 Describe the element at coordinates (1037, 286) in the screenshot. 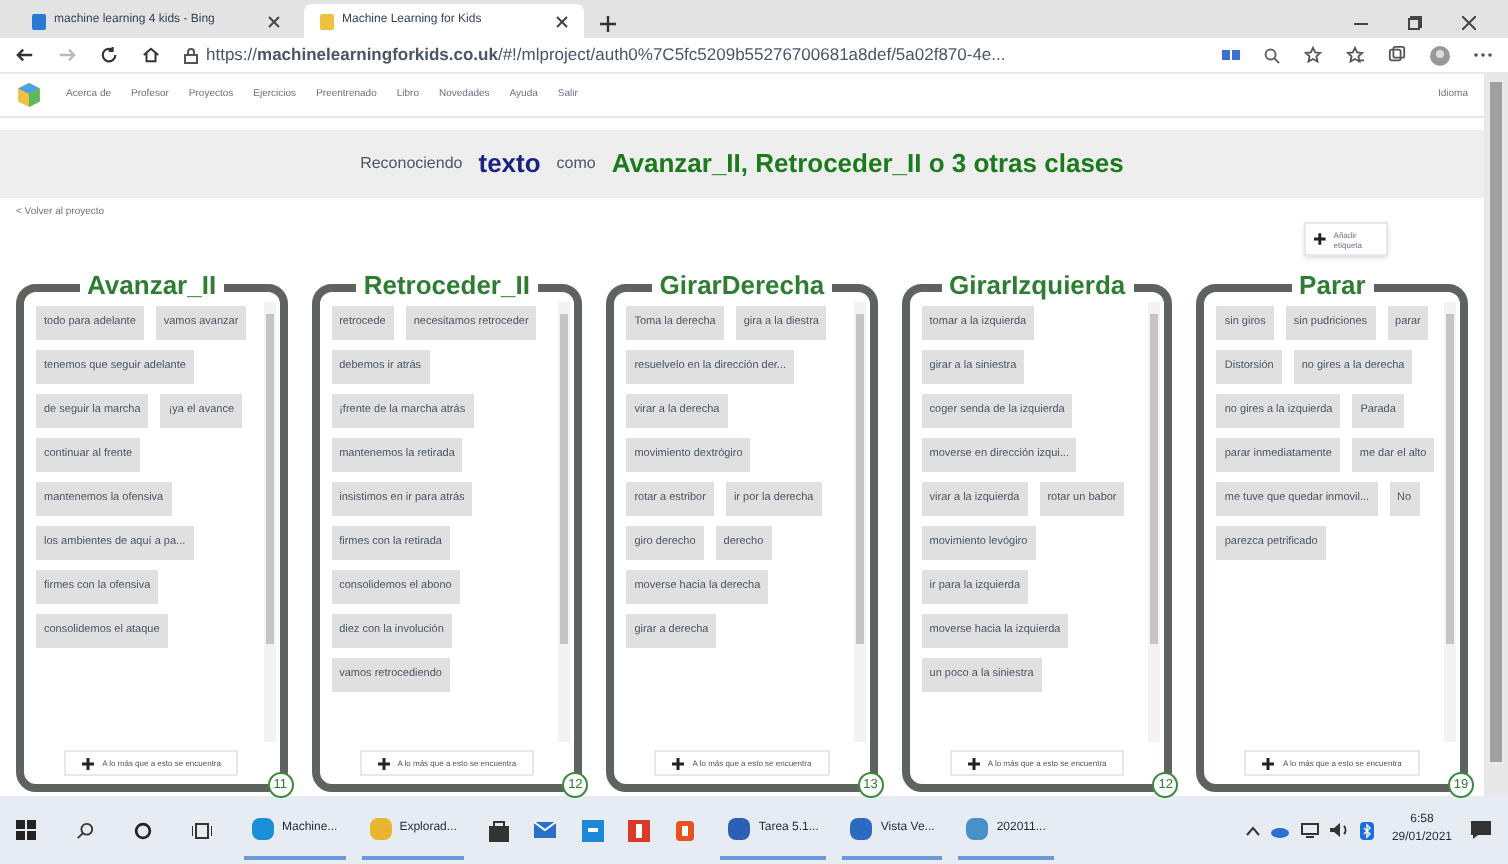

I see `label-title: GirarIzquierda` at that location.